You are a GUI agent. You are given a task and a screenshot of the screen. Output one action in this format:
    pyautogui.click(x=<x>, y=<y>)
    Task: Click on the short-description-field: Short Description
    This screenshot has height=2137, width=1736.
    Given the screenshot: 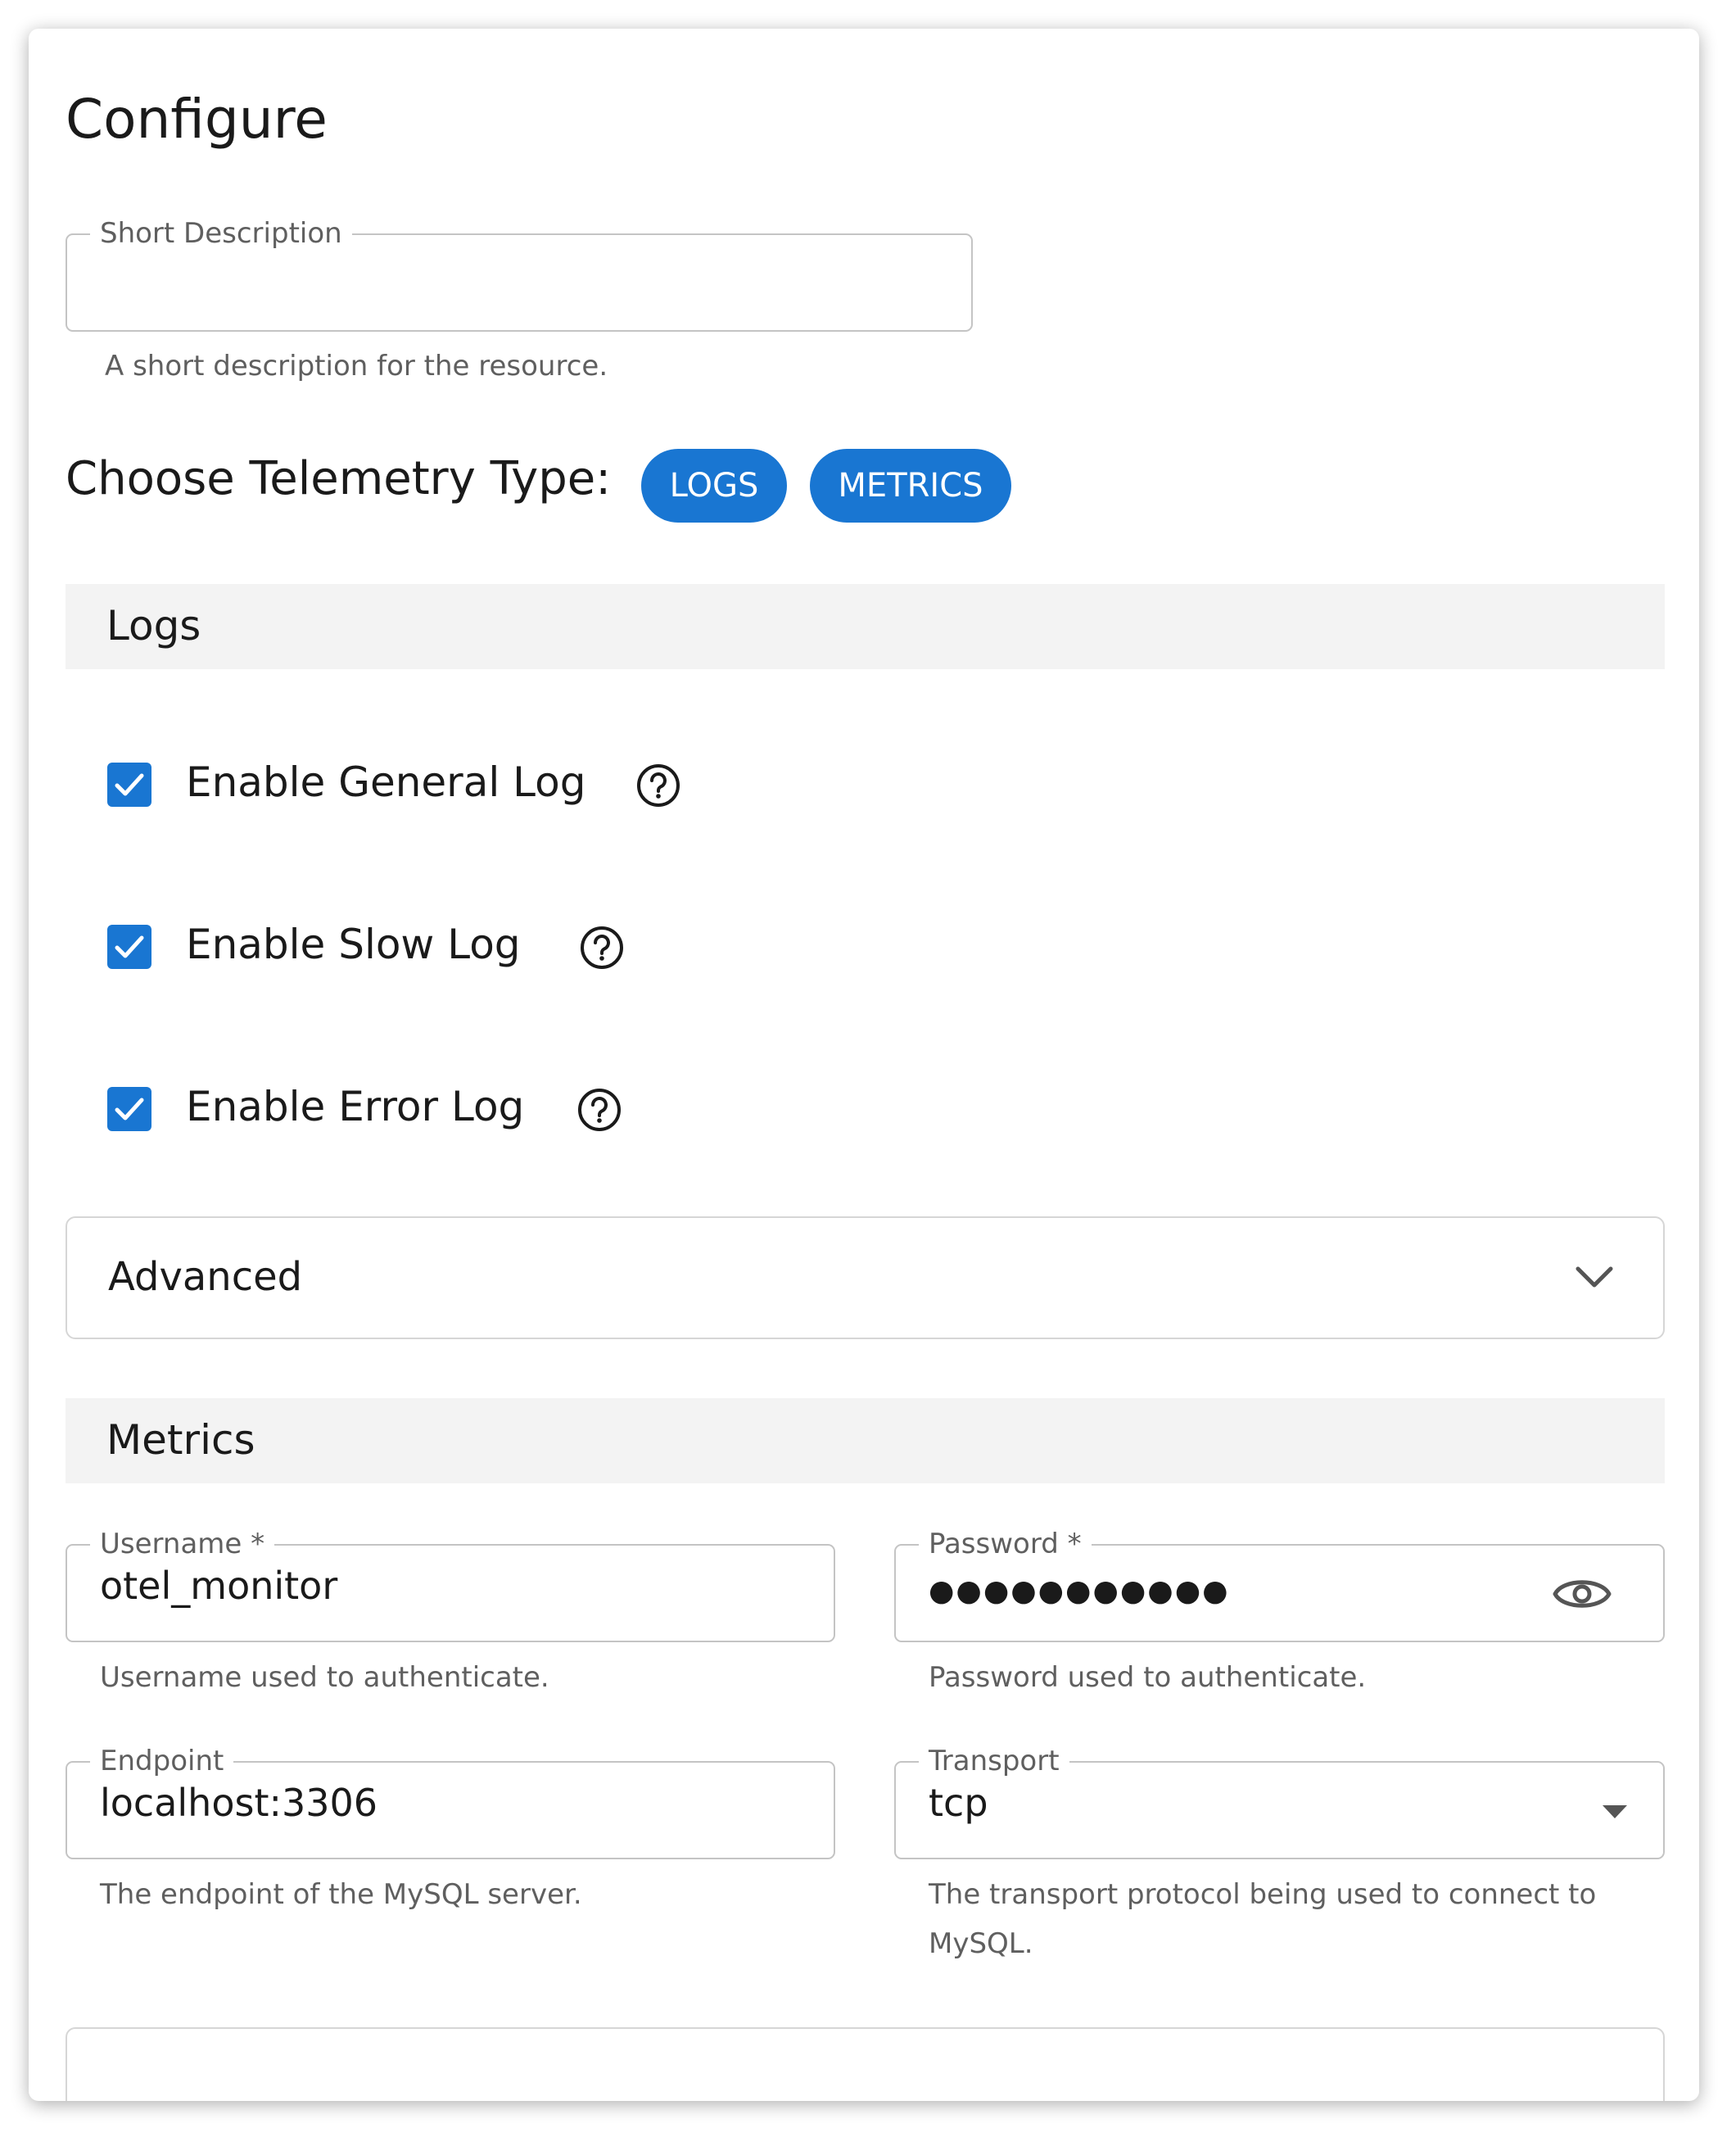 What is the action you would take?
    pyautogui.click(x=519, y=273)
    